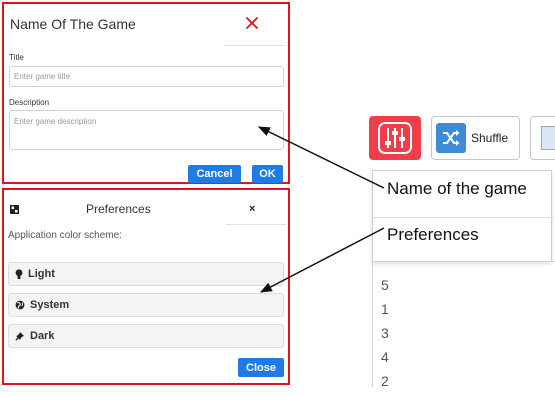 The image size is (555, 396). What do you see at coordinates (321, 209) in the screenshot?
I see `callout-arrows` at bounding box center [321, 209].